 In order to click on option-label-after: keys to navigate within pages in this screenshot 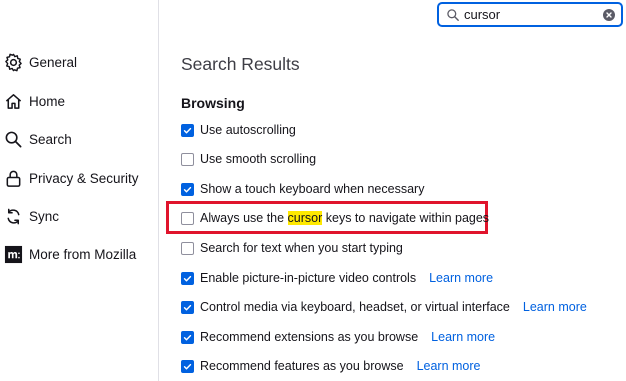, I will do `click(406, 218)`.